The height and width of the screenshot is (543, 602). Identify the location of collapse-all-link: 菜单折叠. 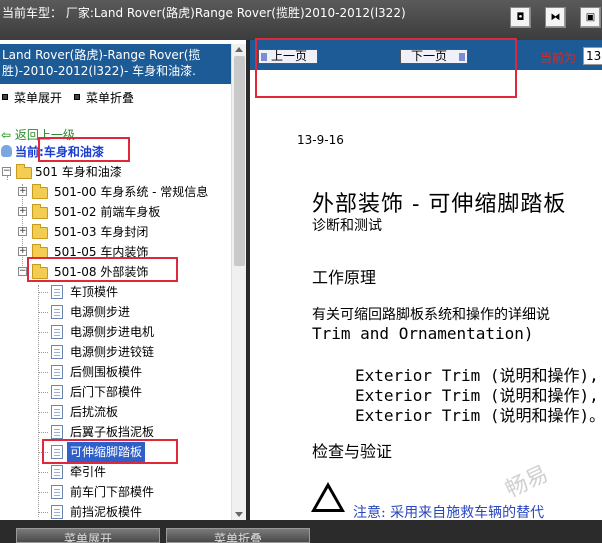
(104, 97).